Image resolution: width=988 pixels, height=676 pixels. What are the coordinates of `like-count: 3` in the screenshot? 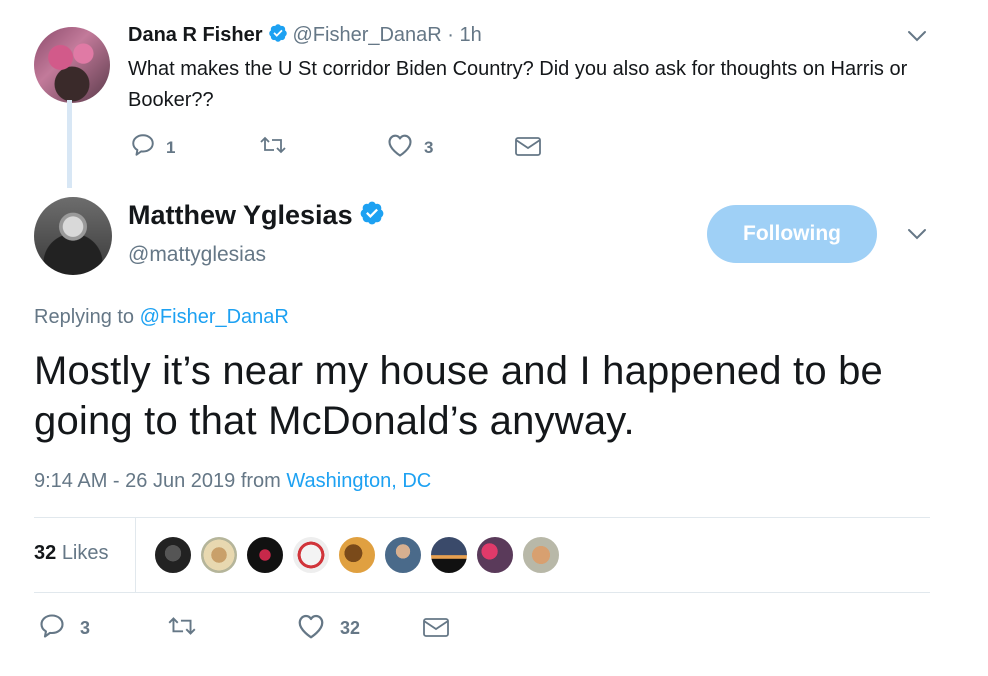 It's located at (429, 147).